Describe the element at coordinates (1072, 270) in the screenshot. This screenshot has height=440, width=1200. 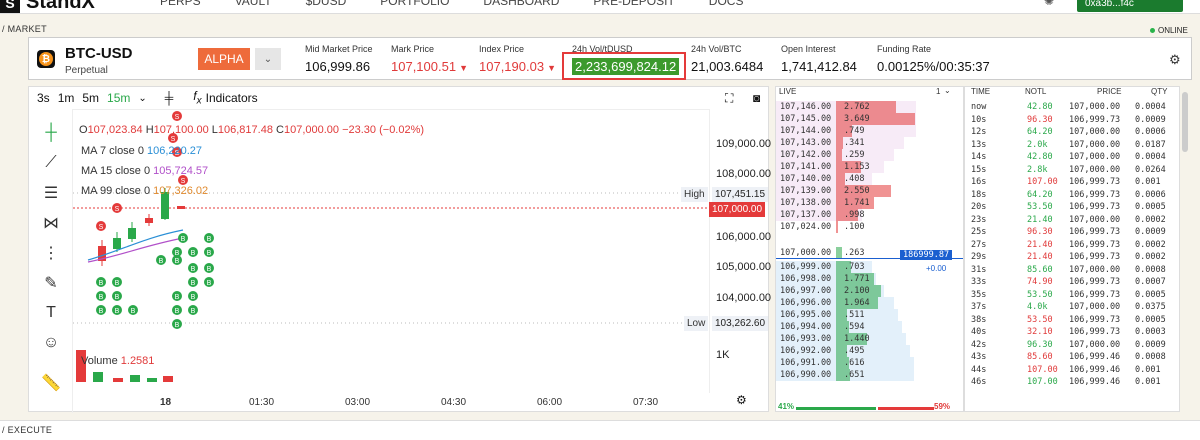
I see `trade-row: 31s 85.60 107,000.00 0.0008` at that location.